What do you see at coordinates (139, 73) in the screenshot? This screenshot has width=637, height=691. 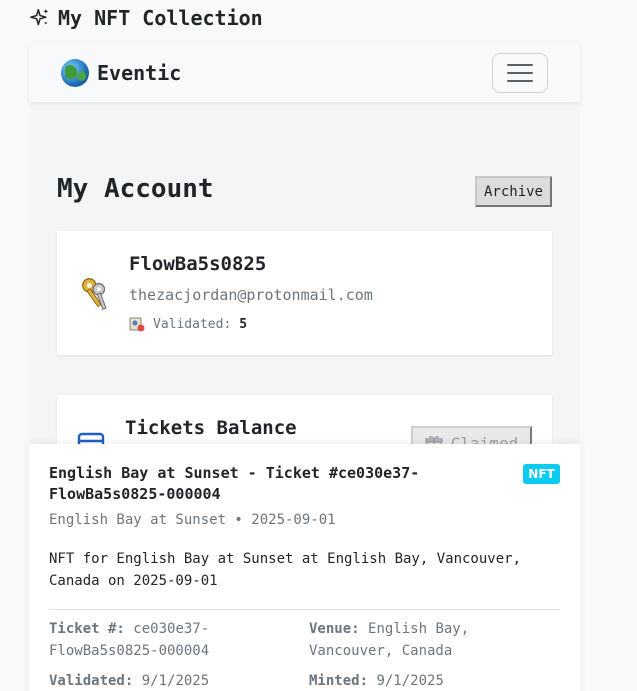 I see `brand-name: Eventic` at bounding box center [139, 73].